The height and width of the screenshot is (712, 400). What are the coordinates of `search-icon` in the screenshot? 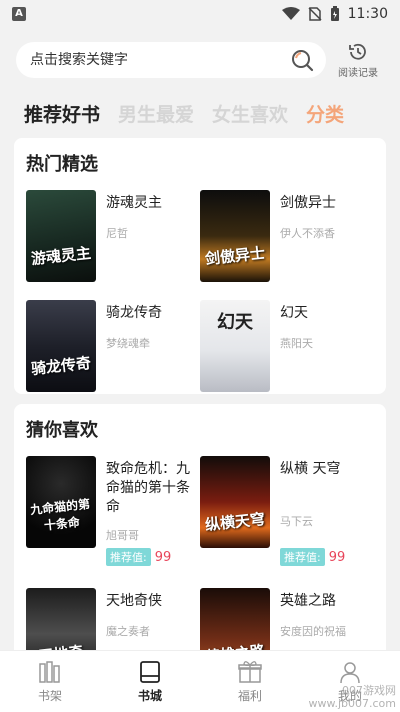 It's located at (302, 60).